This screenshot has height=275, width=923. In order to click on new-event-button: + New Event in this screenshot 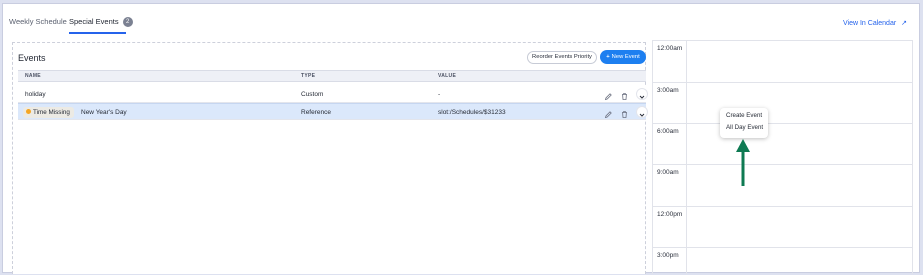, I will do `click(623, 57)`.